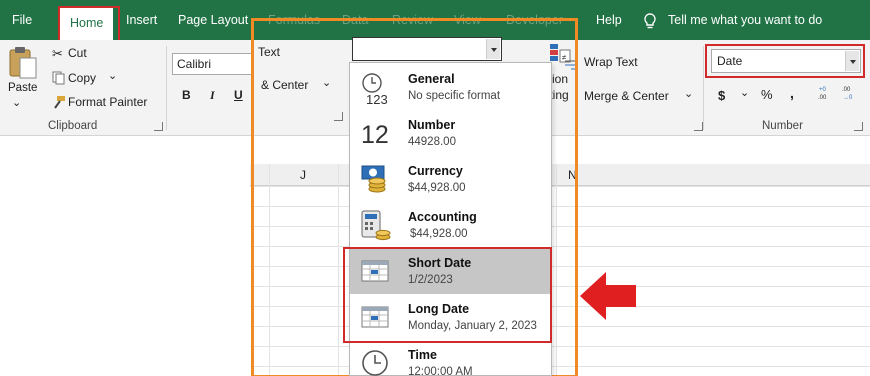 This screenshot has height=376, width=870. What do you see at coordinates (432, 142) in the screenshot?
I see `format-option-example: 44928.00` at bounding box center [432, 142].